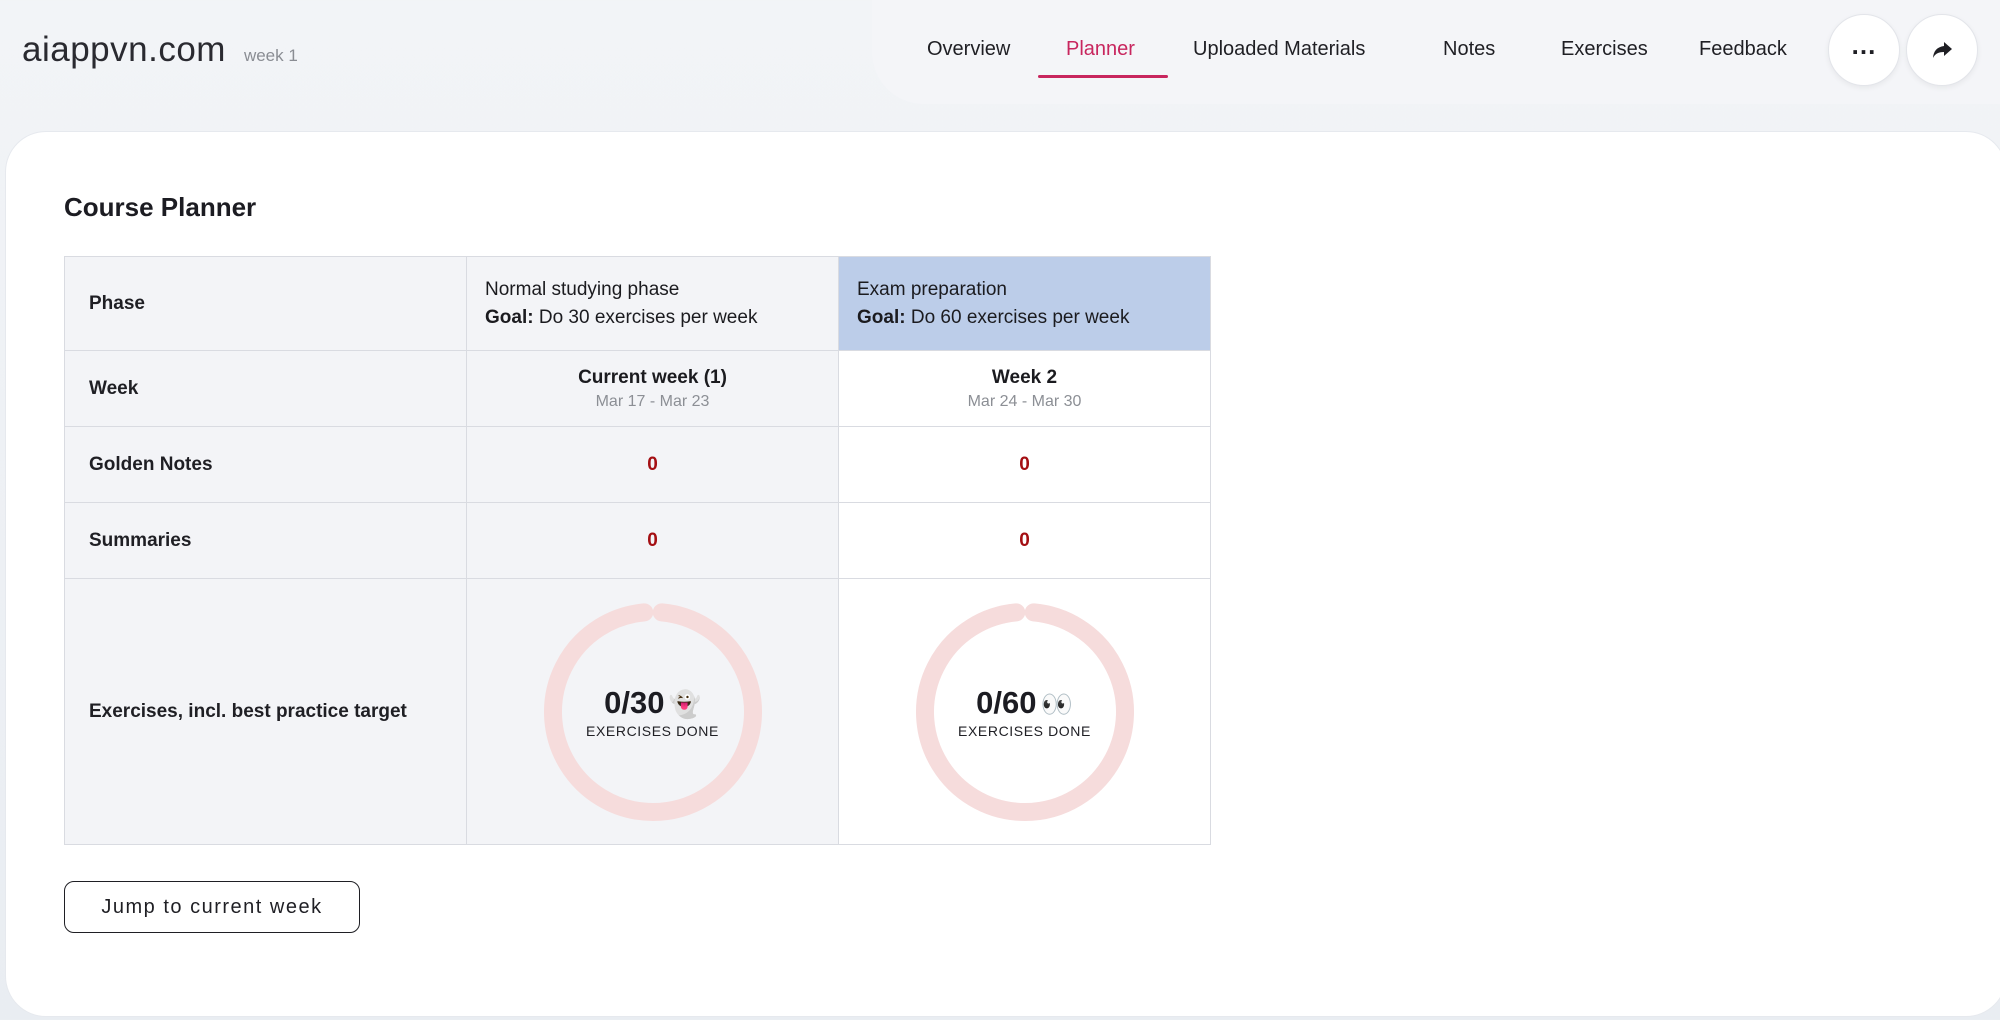 This screenshot has height=1020, width=2000. I want to click on week-cell-2: Week 2 Mar 24 - Mar 30, so click(1024, 388).